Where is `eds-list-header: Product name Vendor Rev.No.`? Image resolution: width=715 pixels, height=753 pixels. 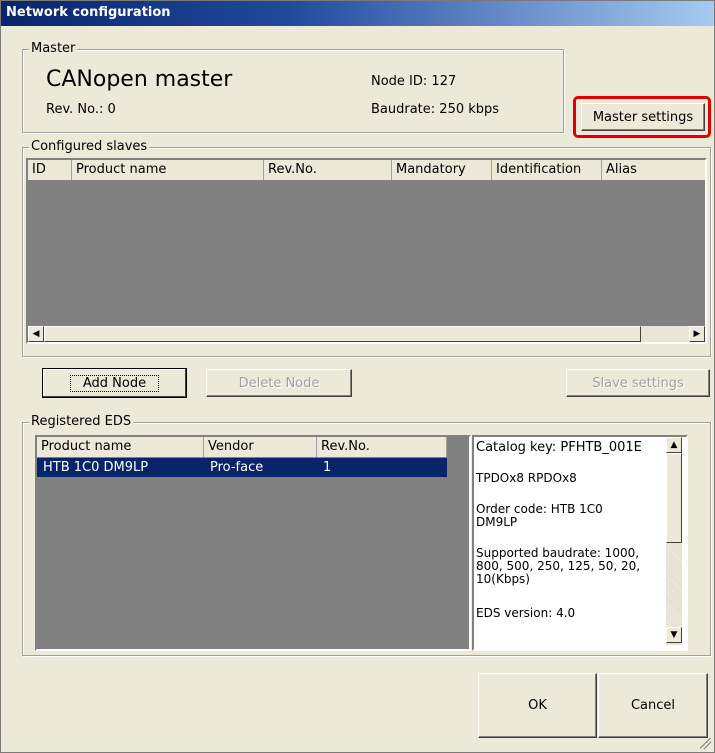
eds-list-header: Product name Vendor Rev.No. is located at coordinates (242, 447).